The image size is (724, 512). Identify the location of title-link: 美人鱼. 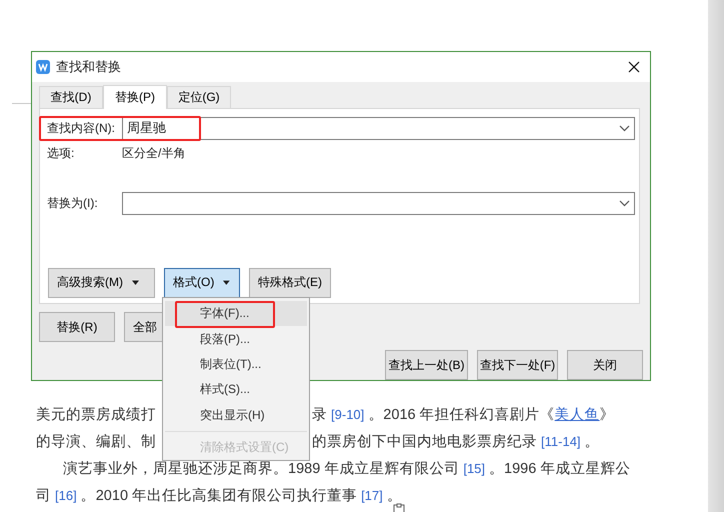
(577, 415).